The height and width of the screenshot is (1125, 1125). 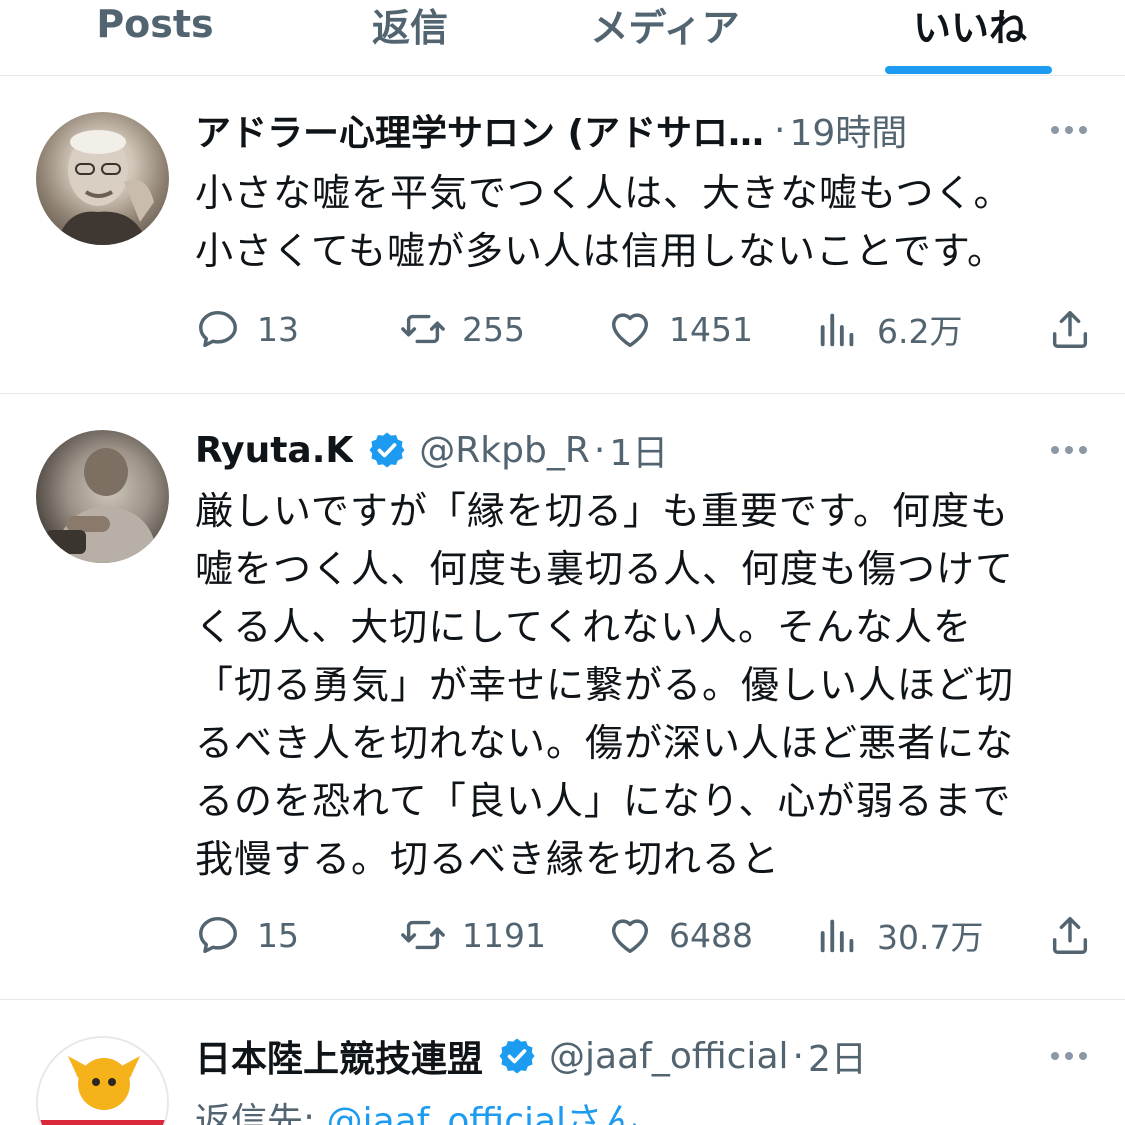 I want to click on profile-tabs: Posts 返信 メディア いいね, so click(x=562, y=38).